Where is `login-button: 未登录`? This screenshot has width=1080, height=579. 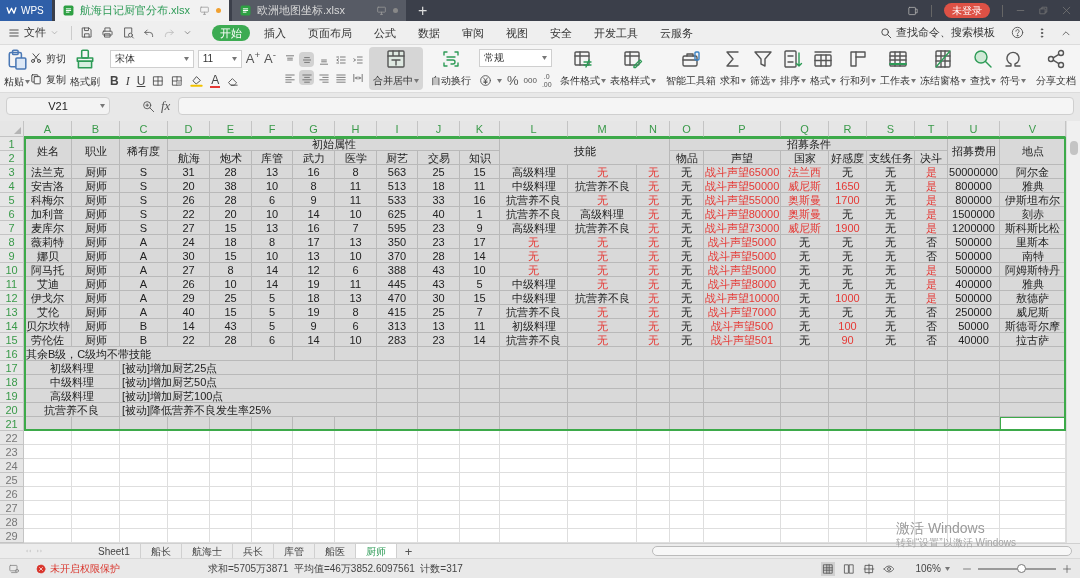 login-button: 未登录 is located at coordinates (967, 10).